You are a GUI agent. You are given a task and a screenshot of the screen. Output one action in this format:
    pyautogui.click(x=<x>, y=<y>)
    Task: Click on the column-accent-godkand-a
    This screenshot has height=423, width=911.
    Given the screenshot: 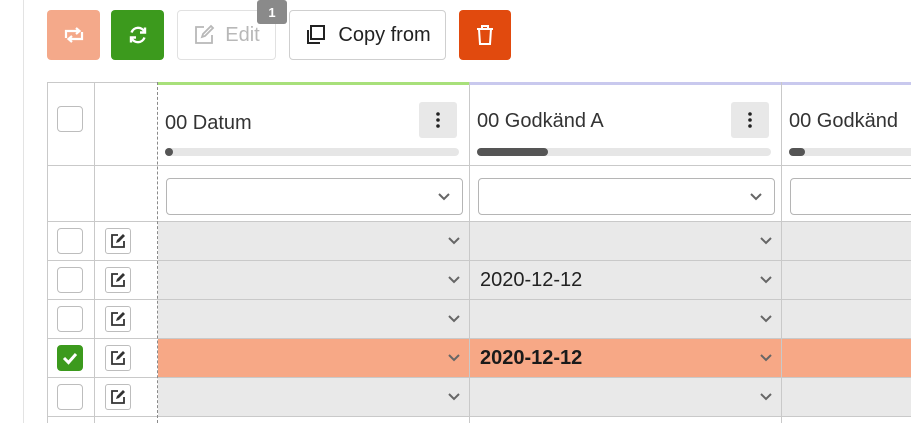 What is the action you would take?
    pyautogui.click(x=625, y=83)
    